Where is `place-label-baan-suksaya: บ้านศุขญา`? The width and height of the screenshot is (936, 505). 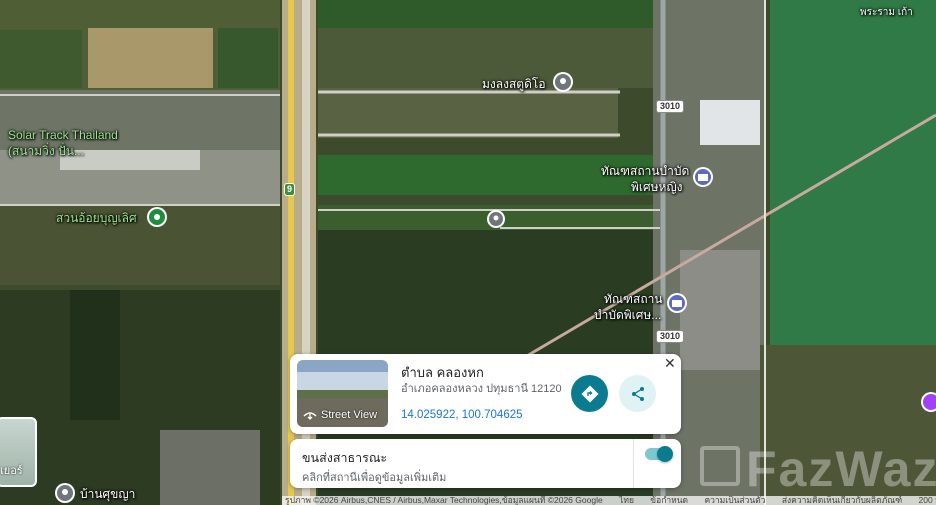
place-label-baan-suksaya: บ้านศุขญา is located at coordinates (107, 494).